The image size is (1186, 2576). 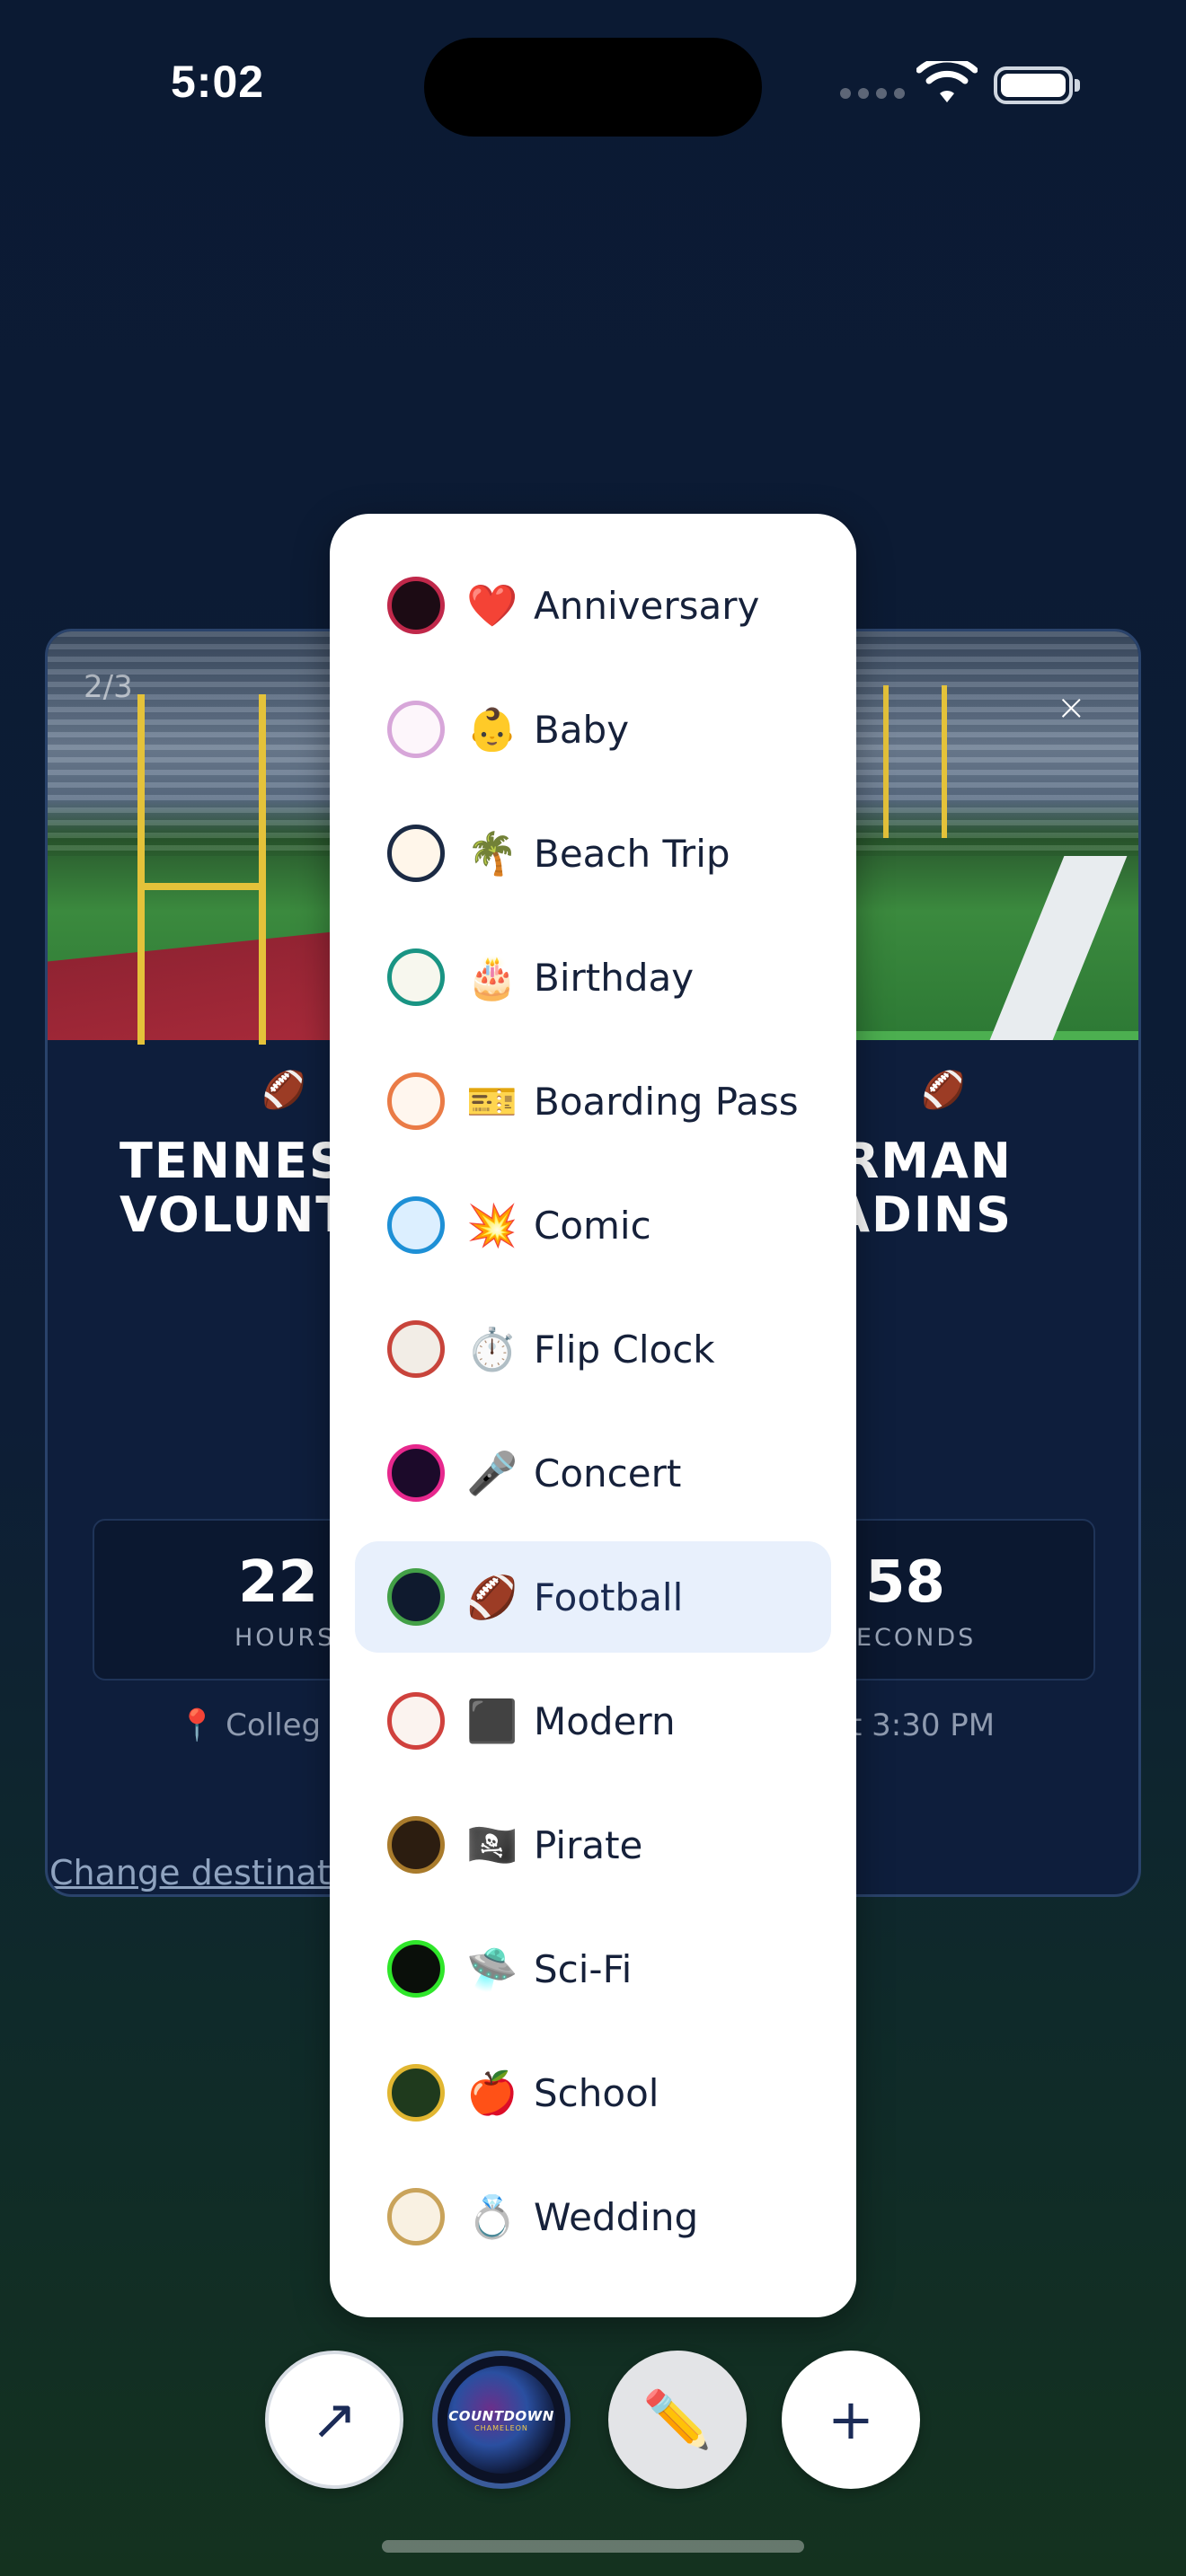 I want to click on theme-option-beach-trip: 🌴 Beach Trip, so click(x=593, y=853).